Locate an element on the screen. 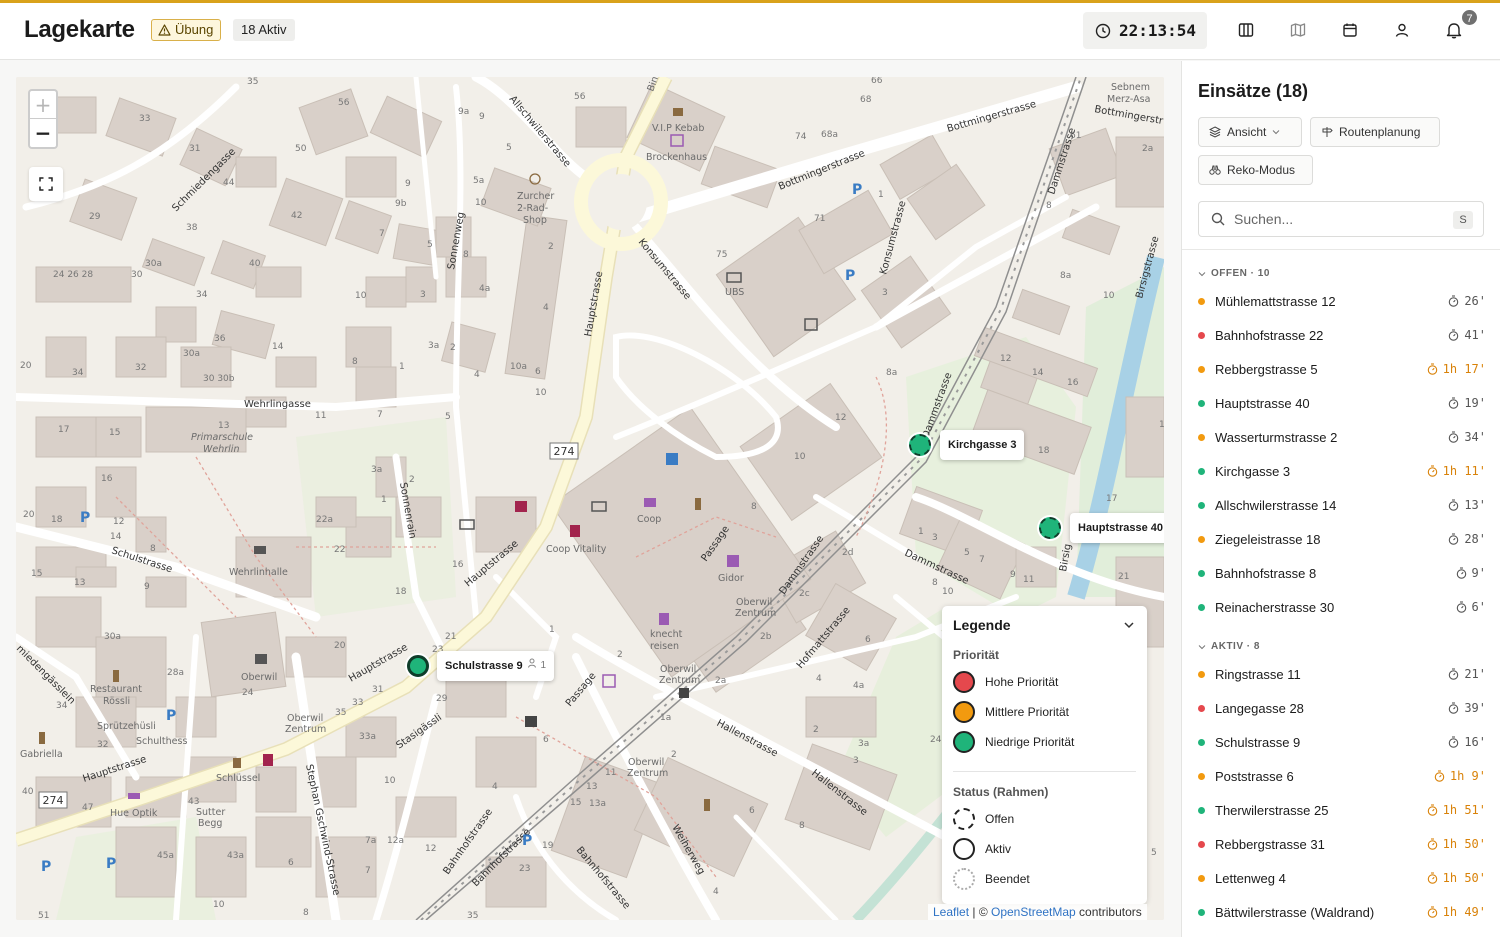 This screenshot has height=937, width=1500. marker-label-schulstrasse: Schulstrasse 9 1 is located at coordinates (495, 666).